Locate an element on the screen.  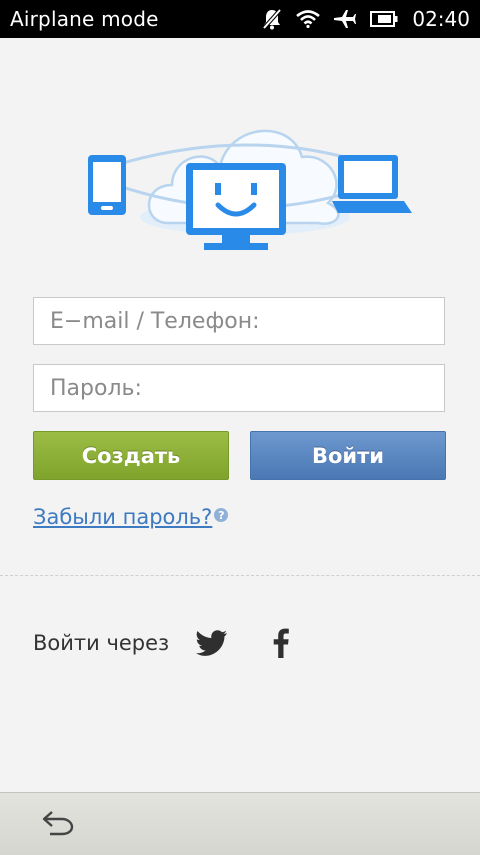
social-login-label: Войти через is located at coordinates (101, 643).